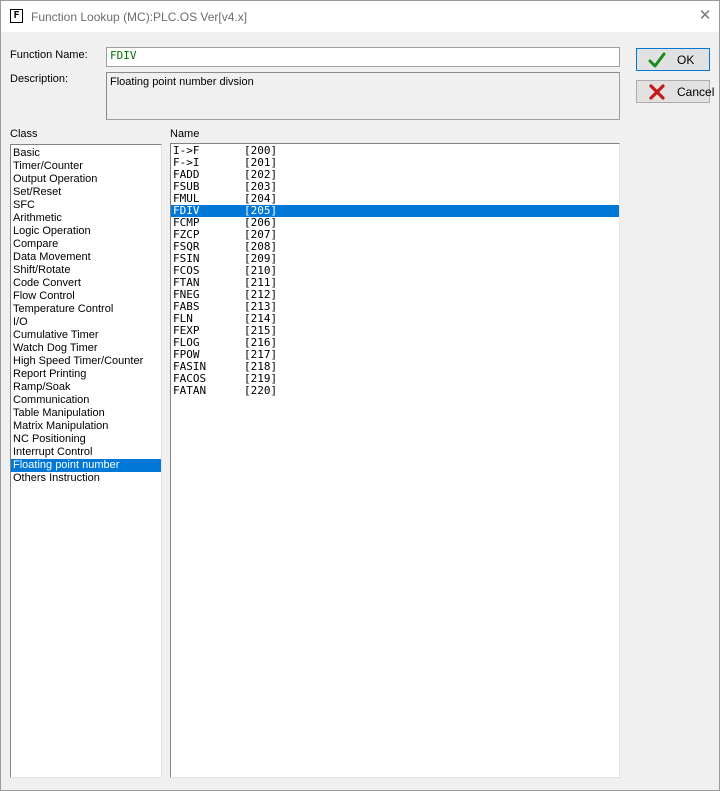 This screenshot has height=791, width=720. What do you see at coordinates (86, 439) in the screenshot?
I see `class-list-item: NC Positioning` at bounding box center [86, 439].